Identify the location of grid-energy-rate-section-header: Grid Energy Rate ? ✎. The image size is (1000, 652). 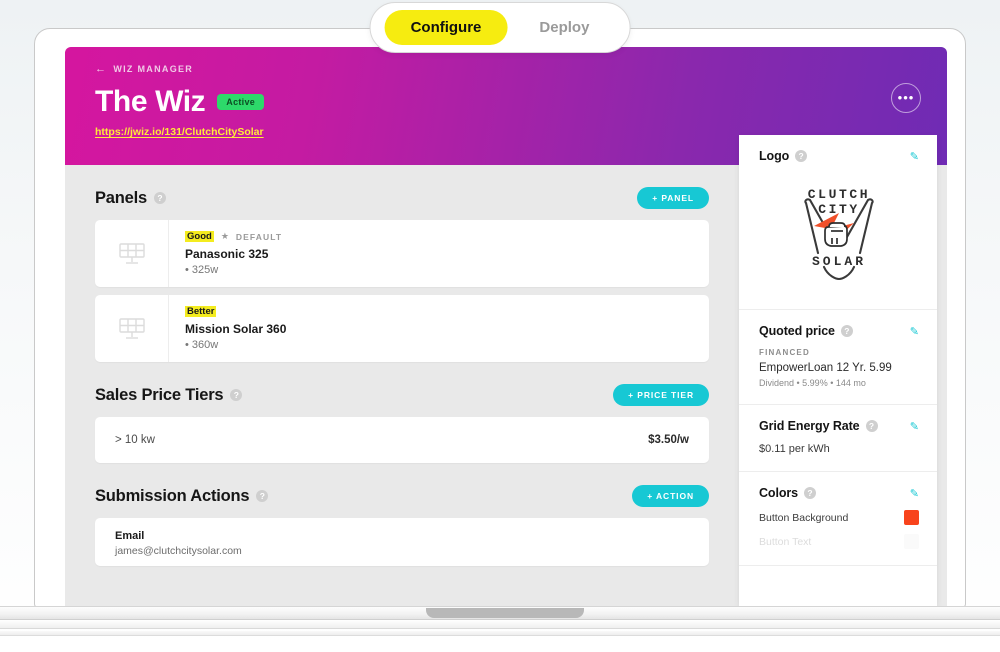
(839, 426).